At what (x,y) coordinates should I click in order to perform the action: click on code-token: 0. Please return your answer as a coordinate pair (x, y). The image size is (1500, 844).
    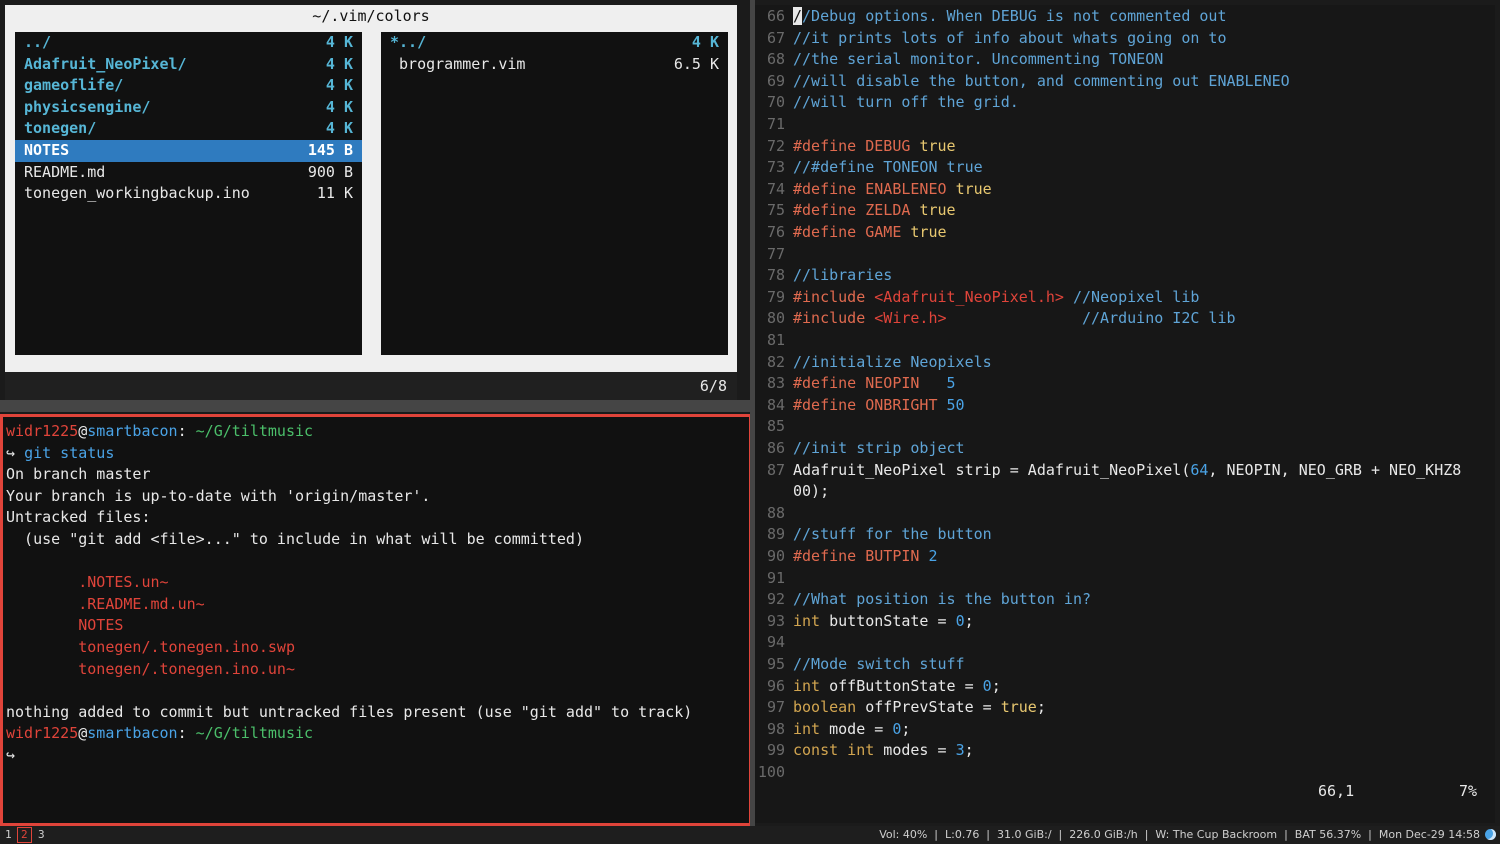
    Looking at the image, I should click on (960, 620).